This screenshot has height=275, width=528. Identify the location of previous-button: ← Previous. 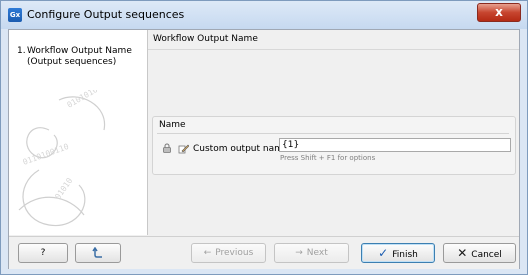
(228, 253).